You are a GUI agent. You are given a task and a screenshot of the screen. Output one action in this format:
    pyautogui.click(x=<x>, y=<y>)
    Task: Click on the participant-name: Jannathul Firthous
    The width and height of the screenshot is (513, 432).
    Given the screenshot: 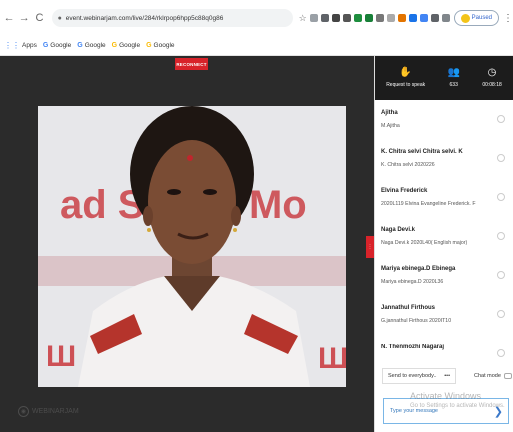 What is the action you would take?
    pyautogui.click(x=408, y=308)
    